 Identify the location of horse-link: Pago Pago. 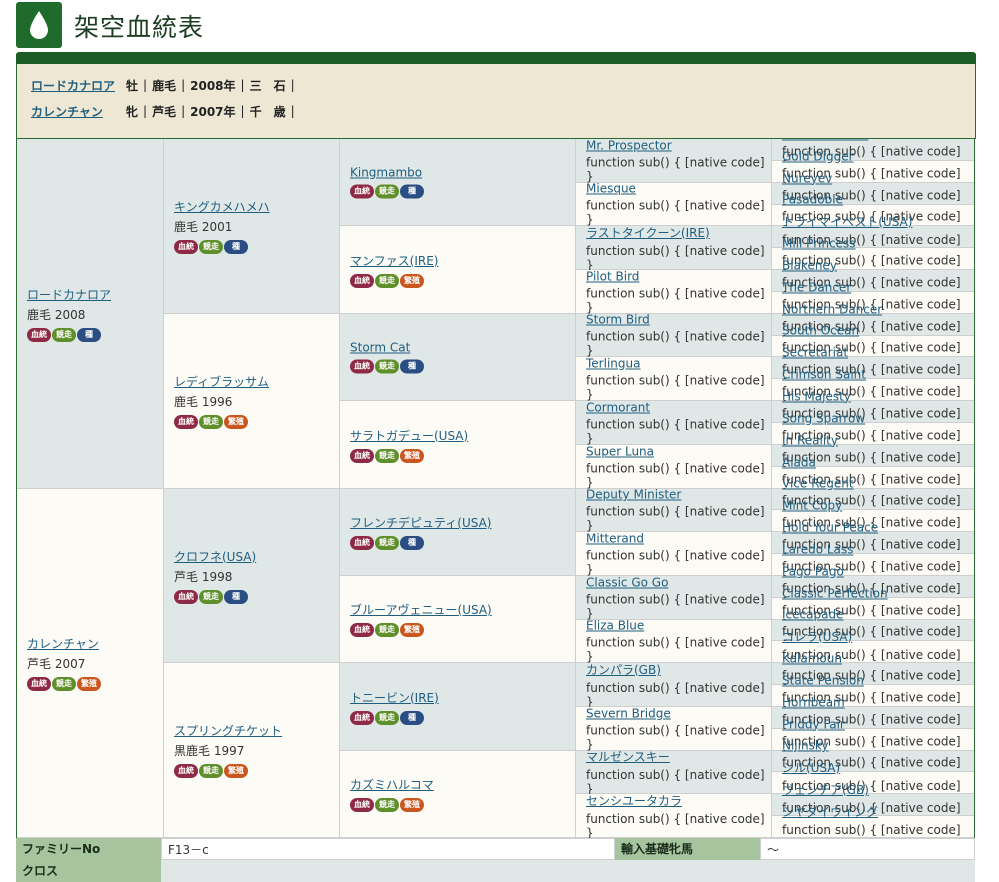
(813, 571).